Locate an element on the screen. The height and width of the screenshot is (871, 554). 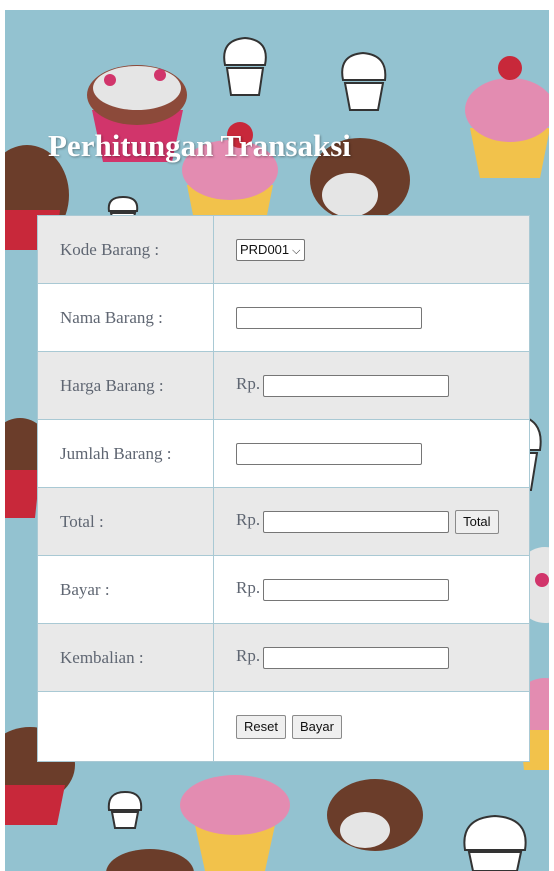
kode-barang-select: PRD001 ⌵ is located at coordinates (271, 249).